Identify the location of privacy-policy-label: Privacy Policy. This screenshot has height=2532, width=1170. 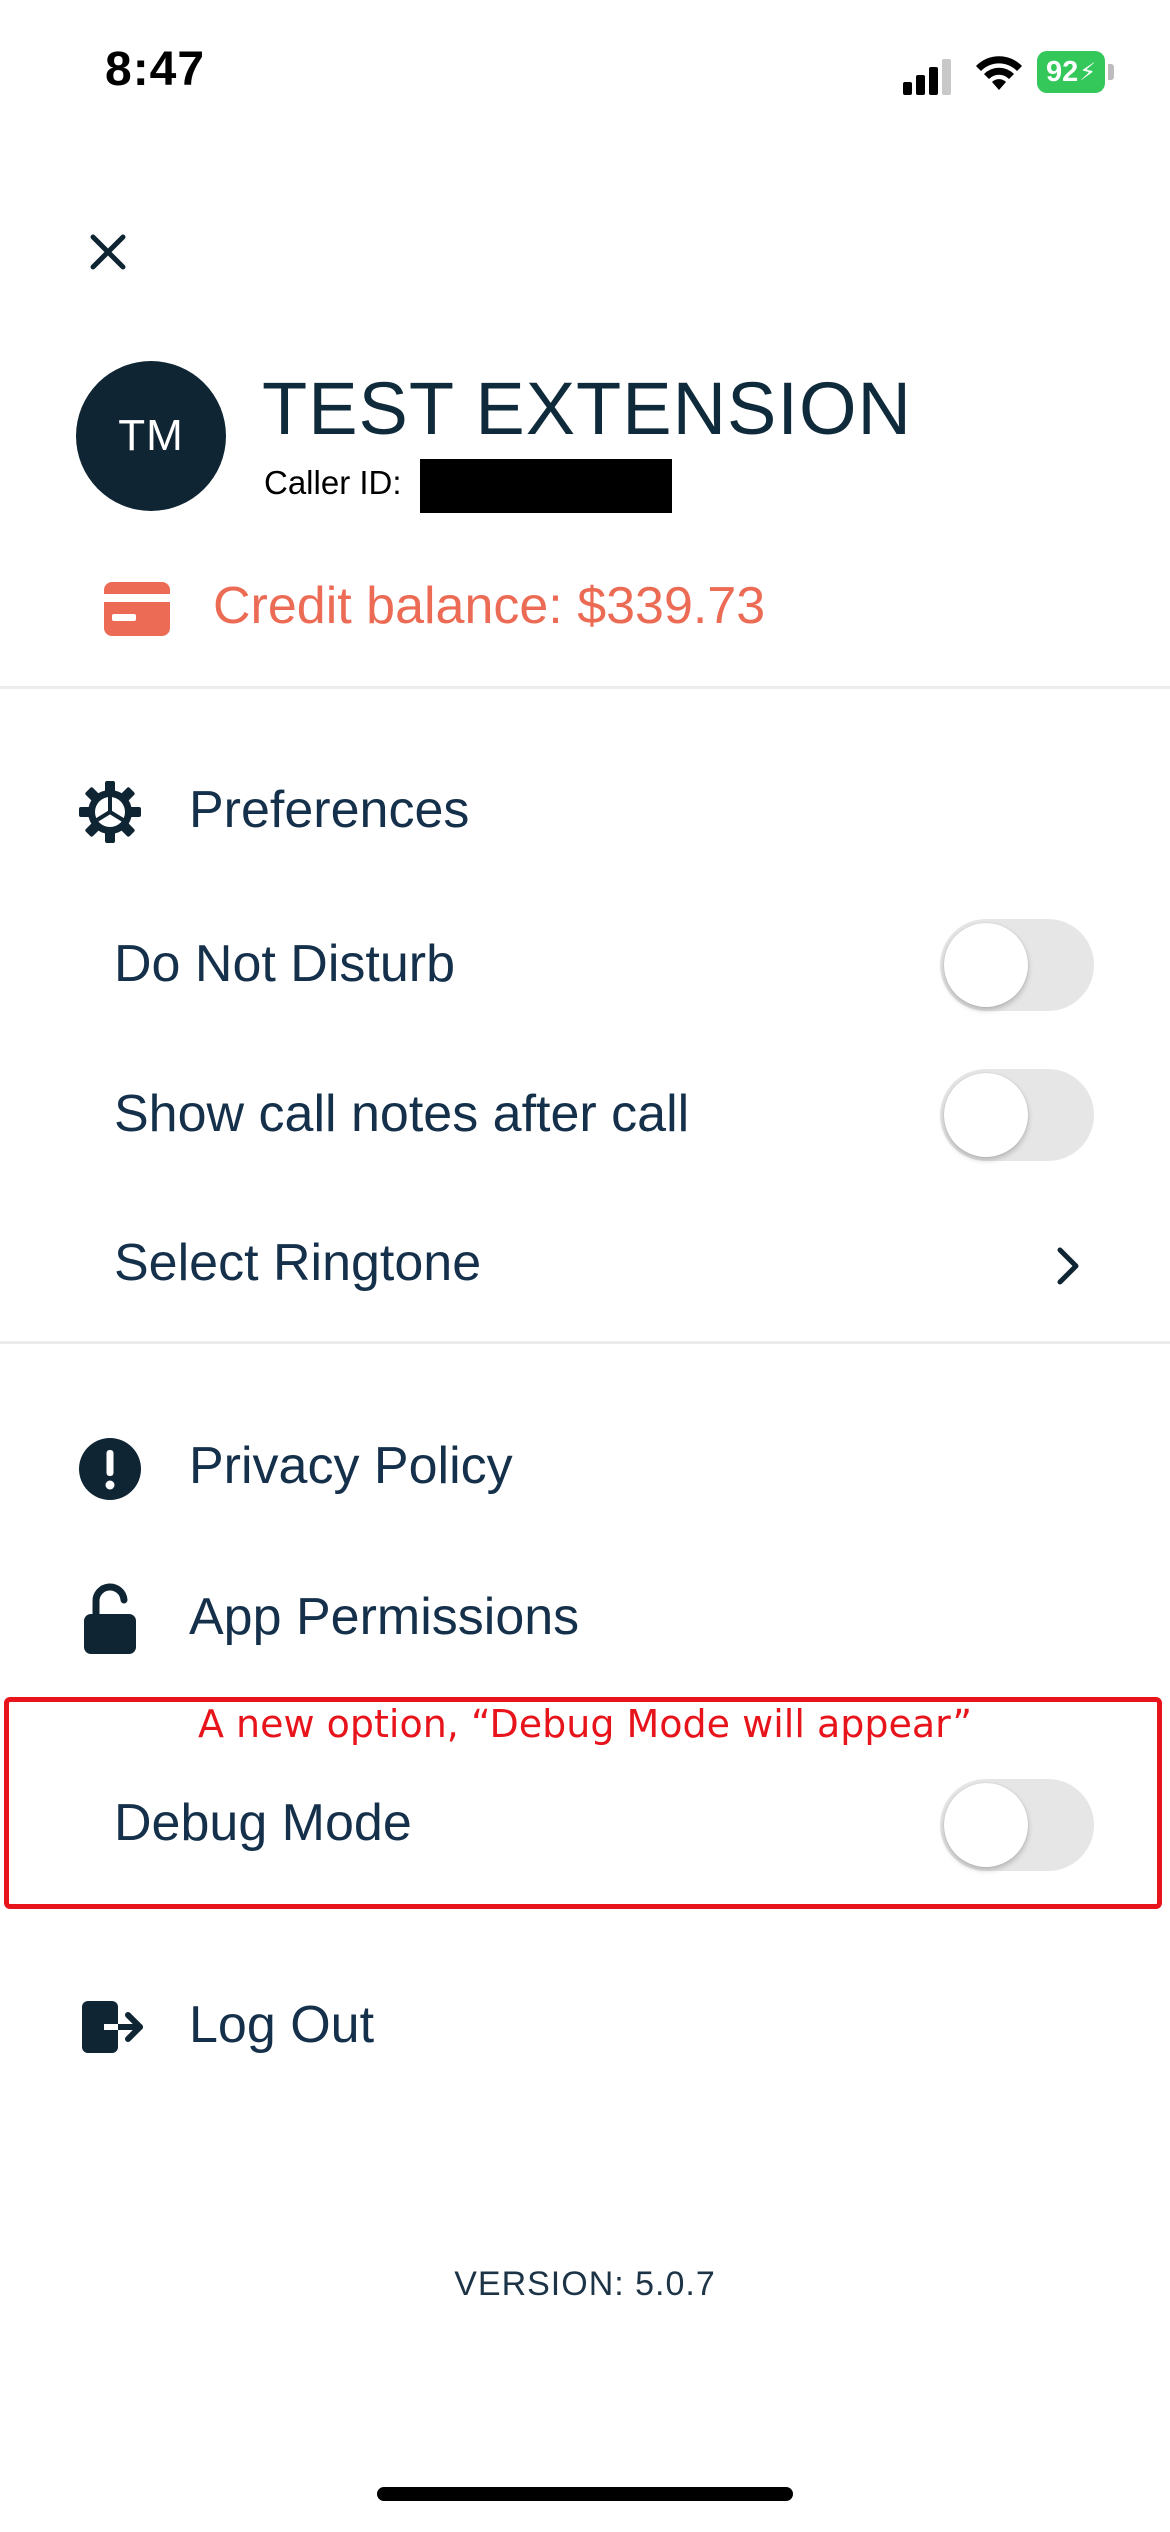
(351, 1466).